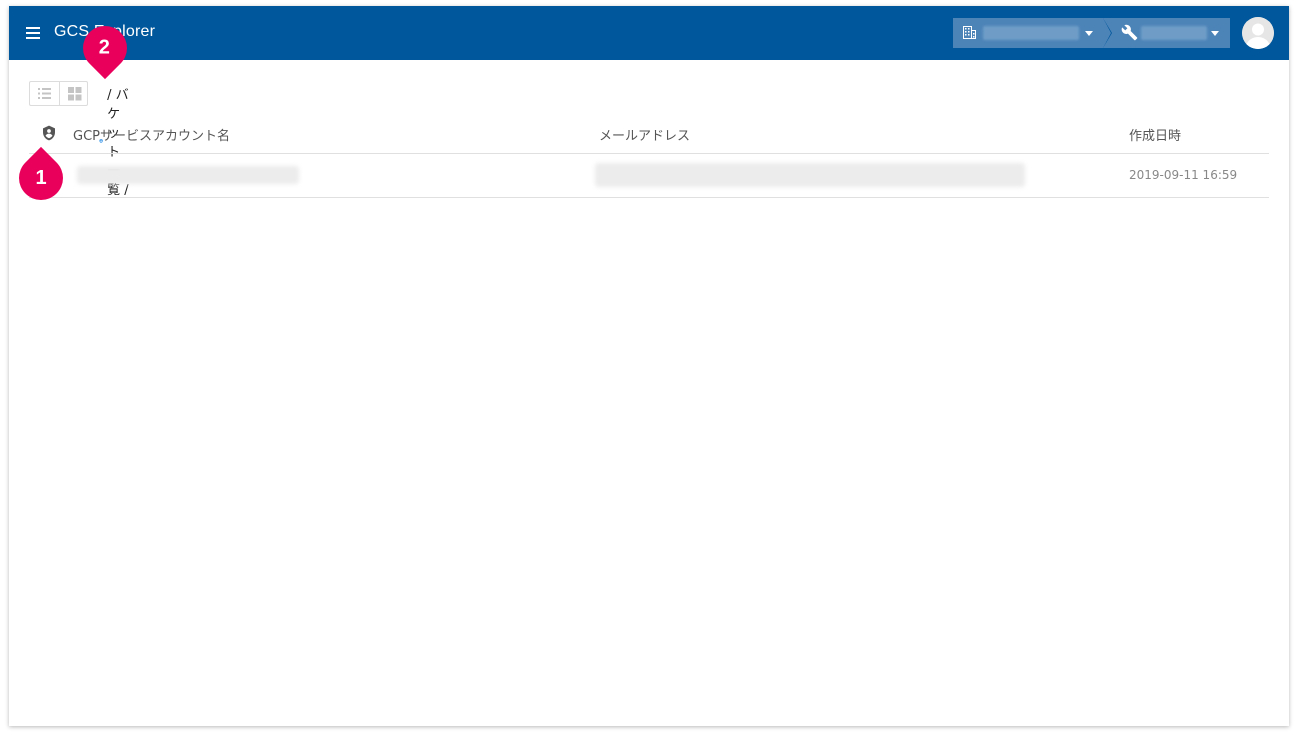  I want to click on building-icon, so click(969, 32).